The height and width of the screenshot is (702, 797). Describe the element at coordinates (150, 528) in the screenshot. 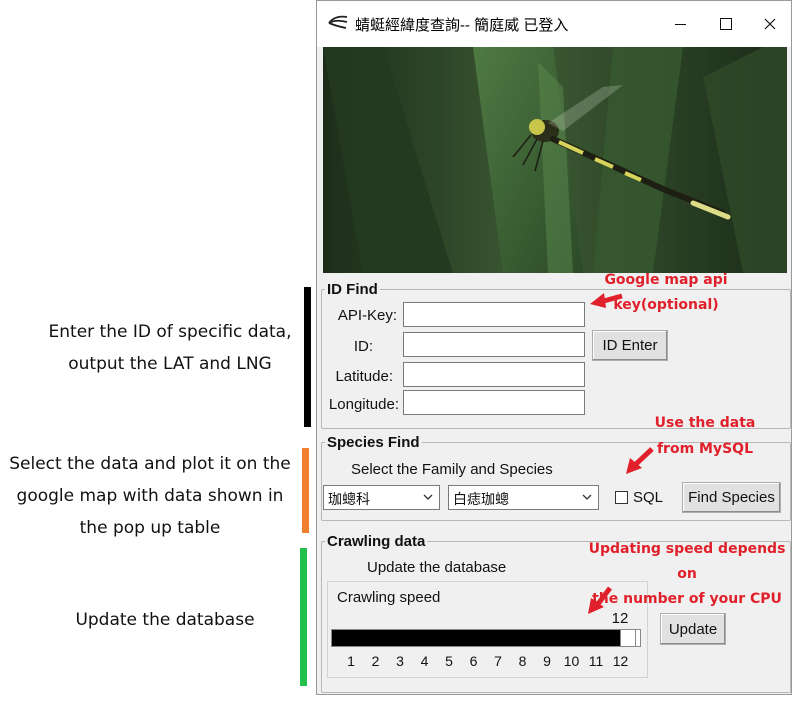

I see `species-find-note-line-3: the pop up table` at that location.